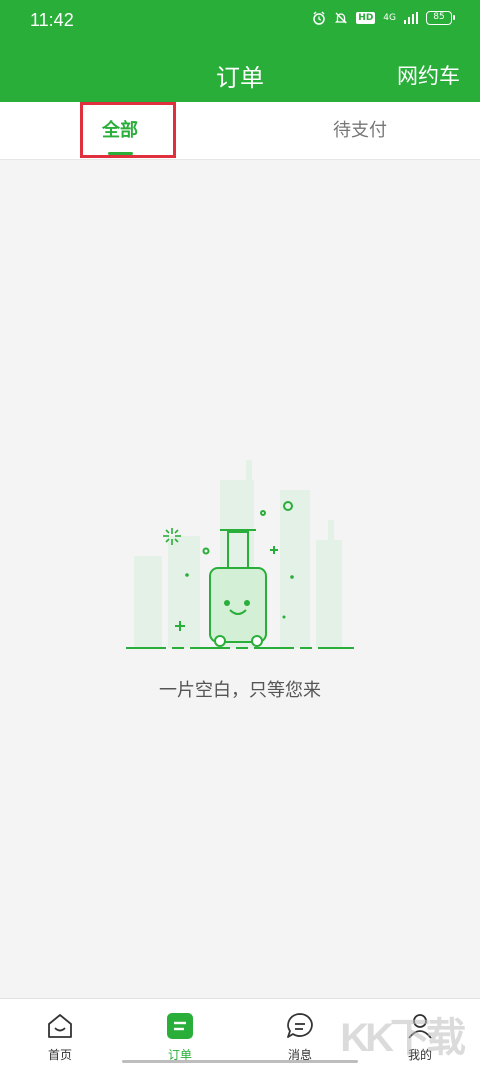  I want to click on message-icon, so click(300, 1025).